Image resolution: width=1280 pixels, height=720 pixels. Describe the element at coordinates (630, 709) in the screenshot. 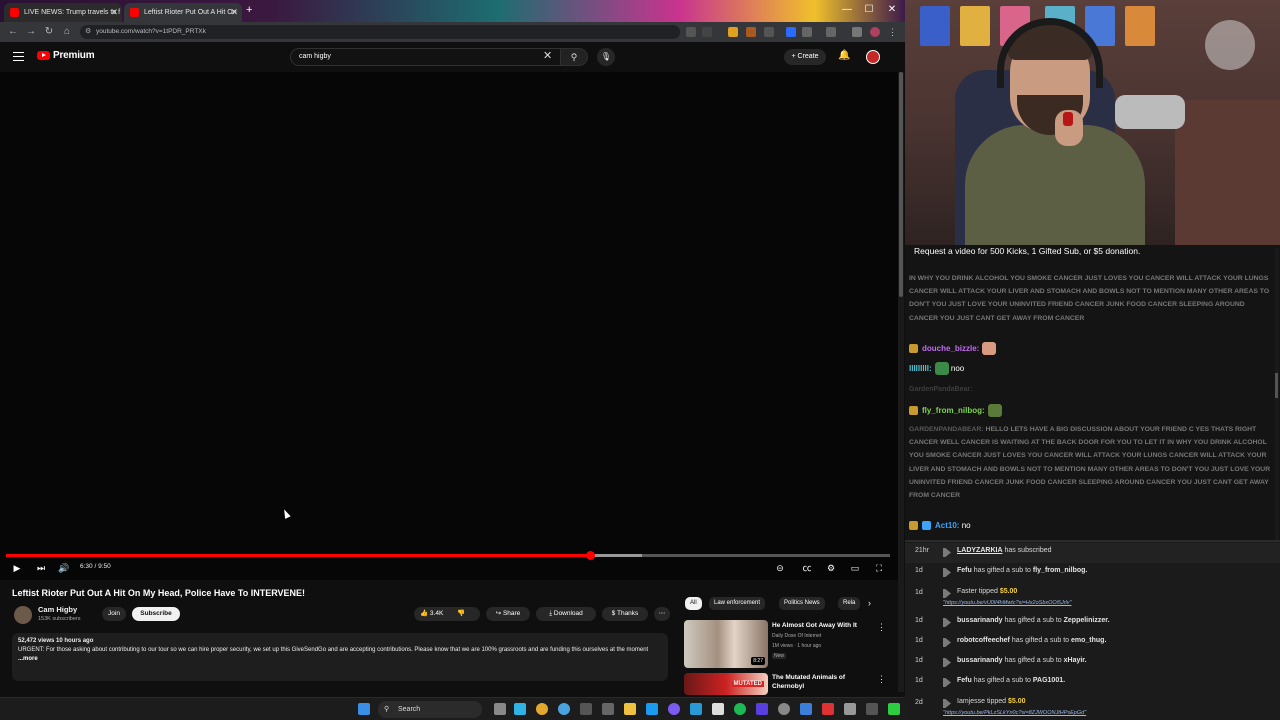

I see `file-explorer-icon` at that location.